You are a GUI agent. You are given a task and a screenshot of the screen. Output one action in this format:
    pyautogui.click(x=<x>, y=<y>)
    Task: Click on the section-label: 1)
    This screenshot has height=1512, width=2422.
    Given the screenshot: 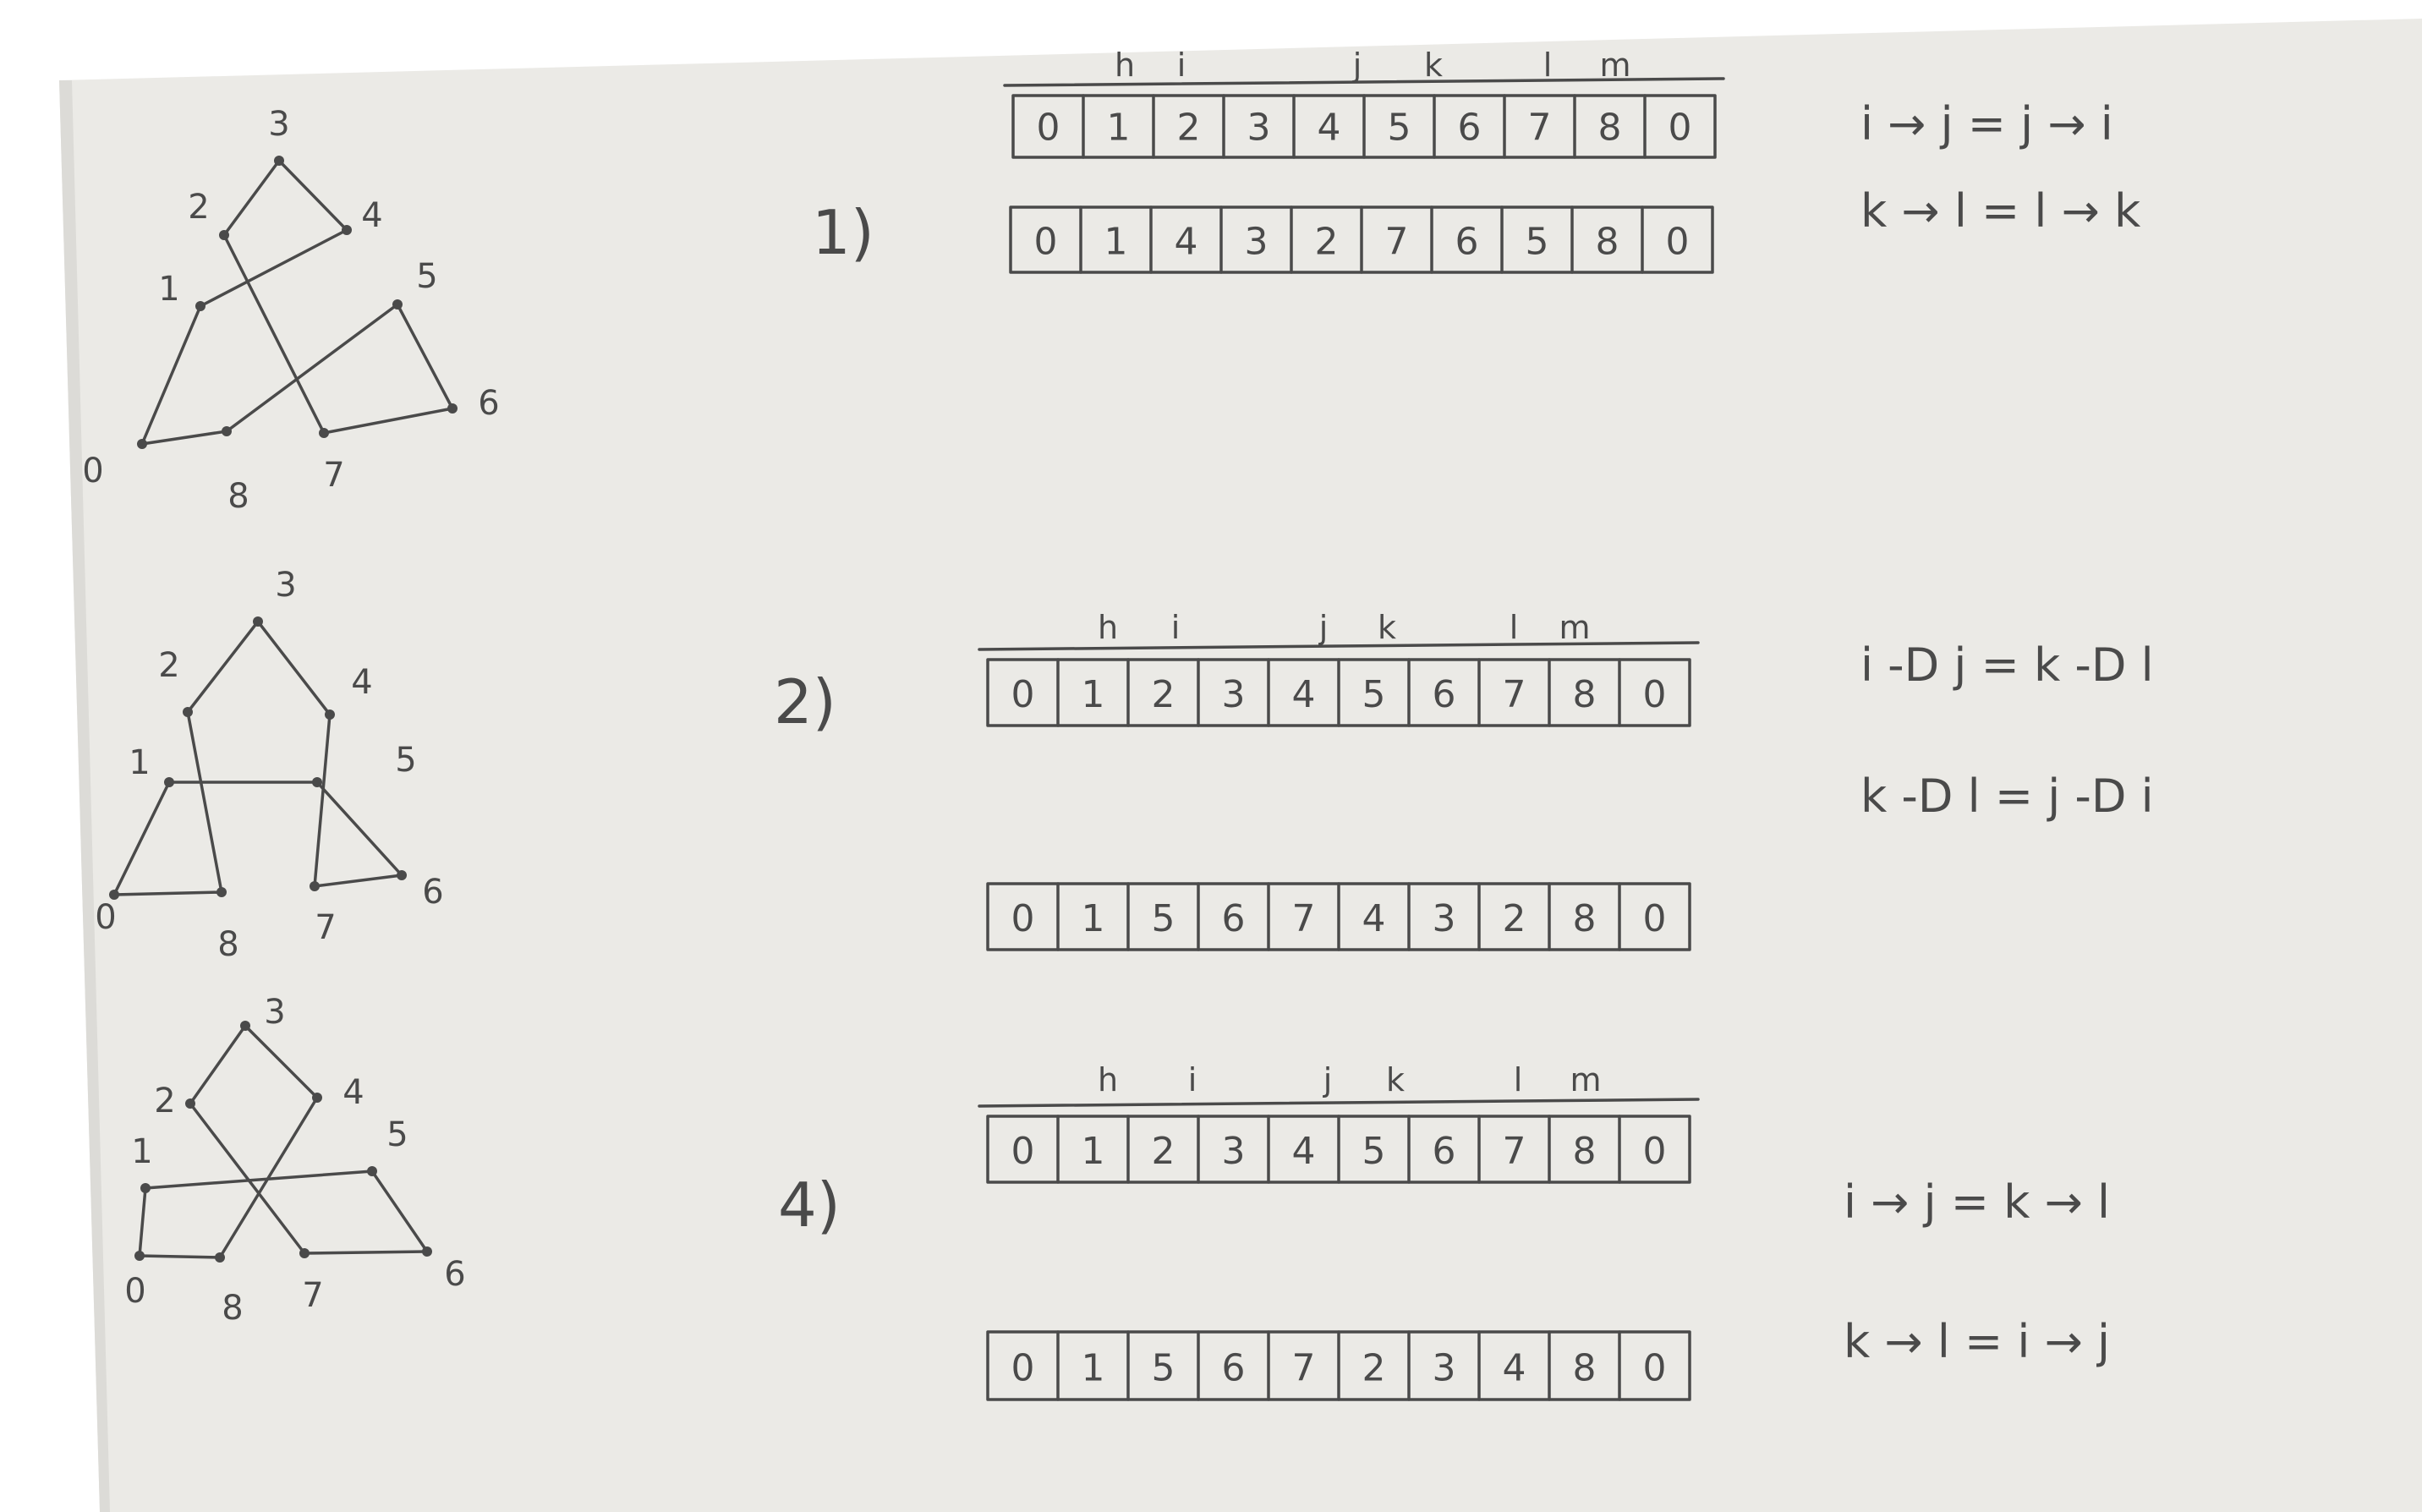 What is the action you would take?
    pyautogui.click(x=843, y=232)
    